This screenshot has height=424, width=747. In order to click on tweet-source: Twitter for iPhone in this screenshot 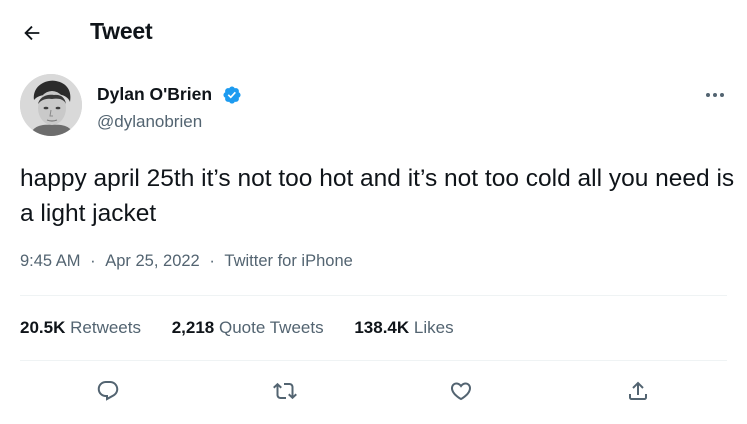, I will do `click(288, 261)`.